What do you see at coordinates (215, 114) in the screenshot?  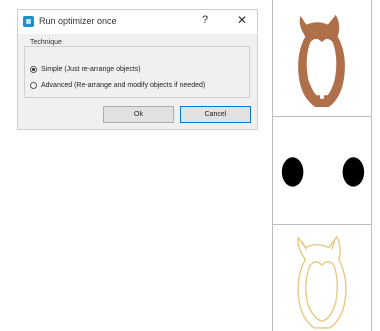 I see `cancel-button: Cancel` at bounding box center [215, 114].